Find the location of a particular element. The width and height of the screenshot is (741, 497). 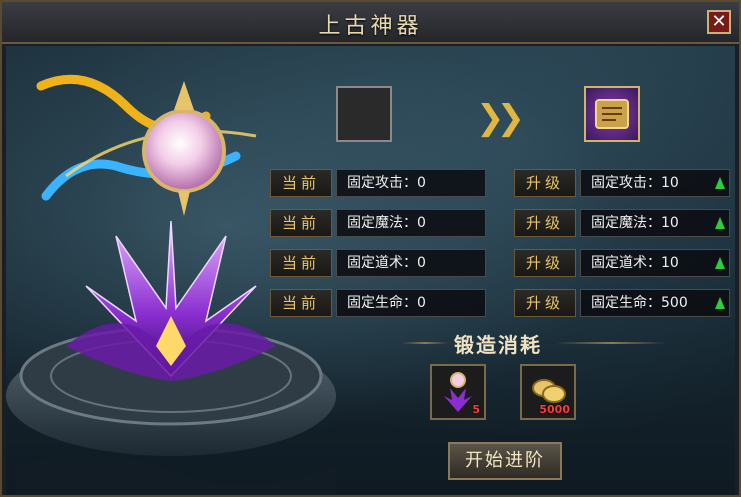

current-artifact-slot is located at coordinates (364, 114).